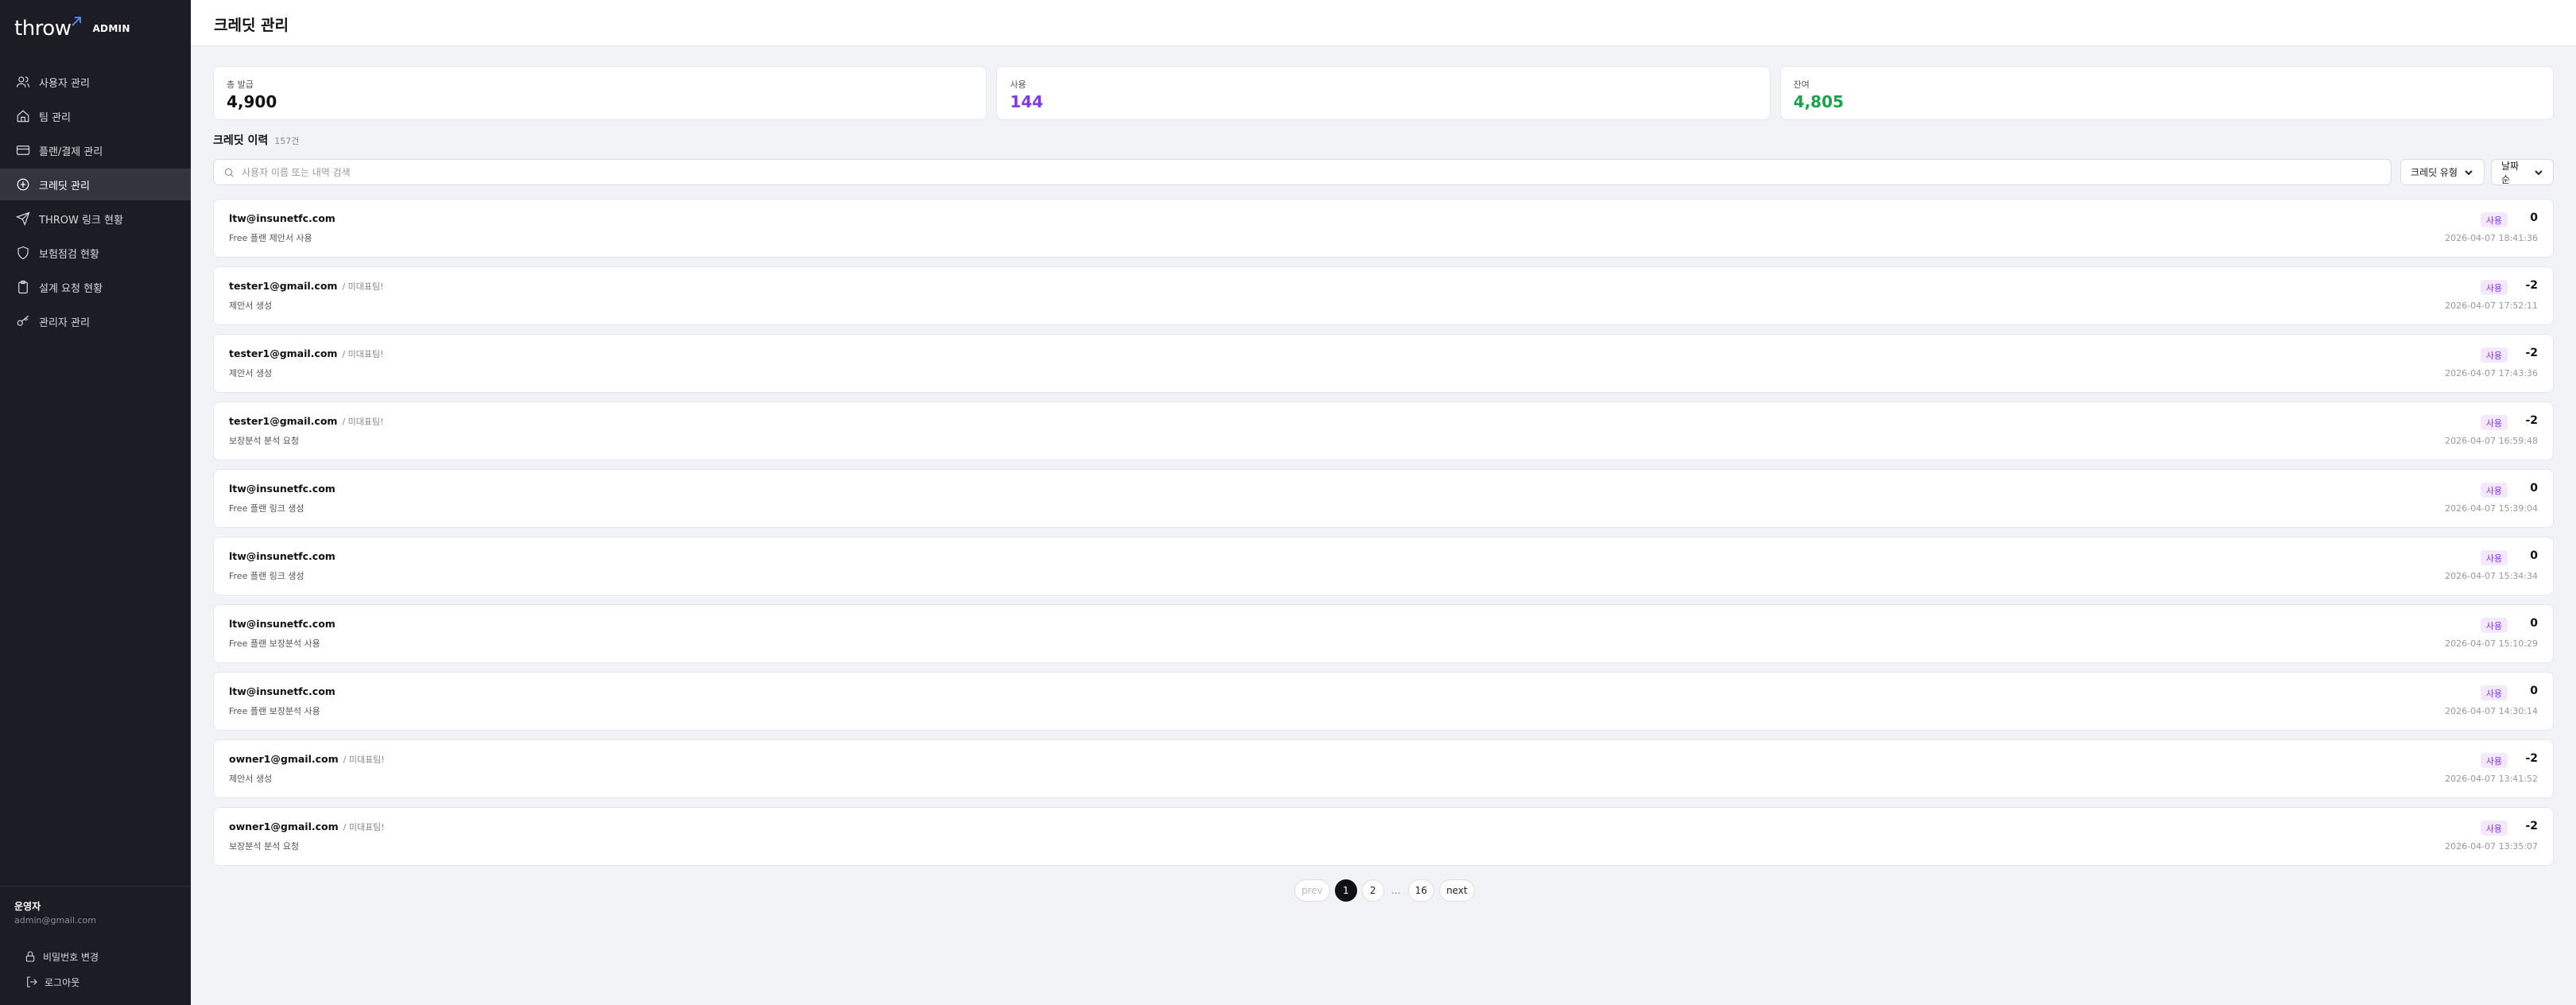 Image resolution: width=2576 pixels, height=1005 pixels. I want to click on user-role: 운영자, so click(28, 906).